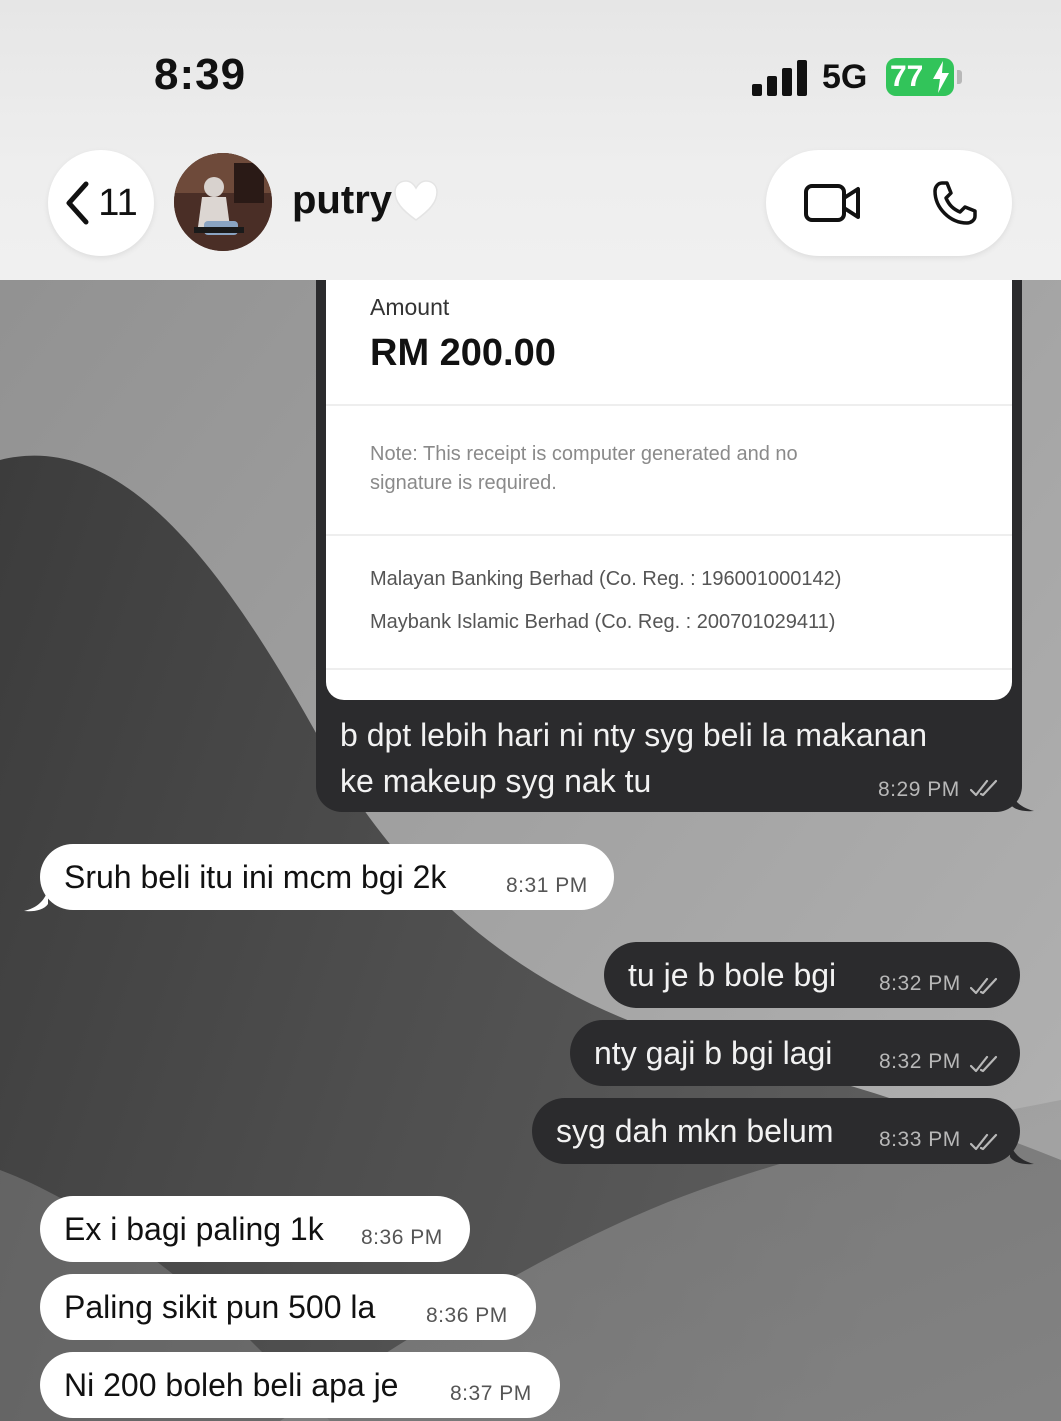  Describe the element at coordinates (491, 1393) in the screenshot. I see `message-time: 8:37 PM` at that location.